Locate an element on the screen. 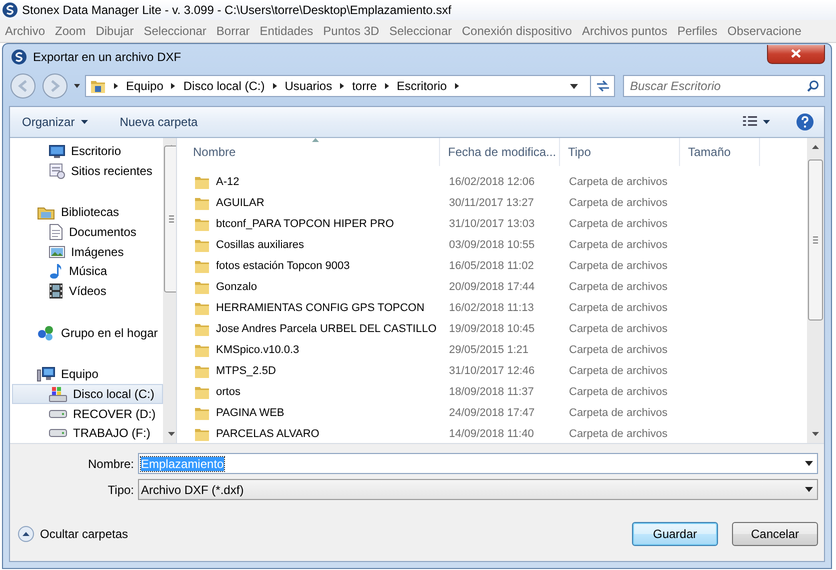 This screenshot has width=836, height=570. menu-item: Archivo is located at coordinates (25, 31).